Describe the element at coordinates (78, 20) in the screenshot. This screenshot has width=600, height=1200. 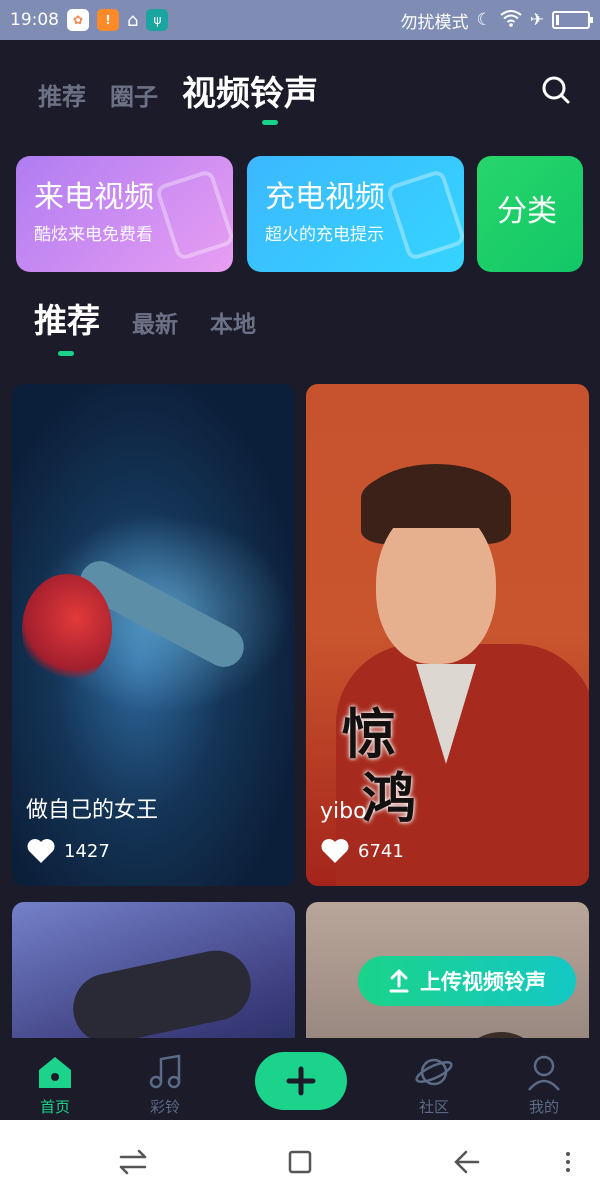
I see `app-icon: ✿` at that location.